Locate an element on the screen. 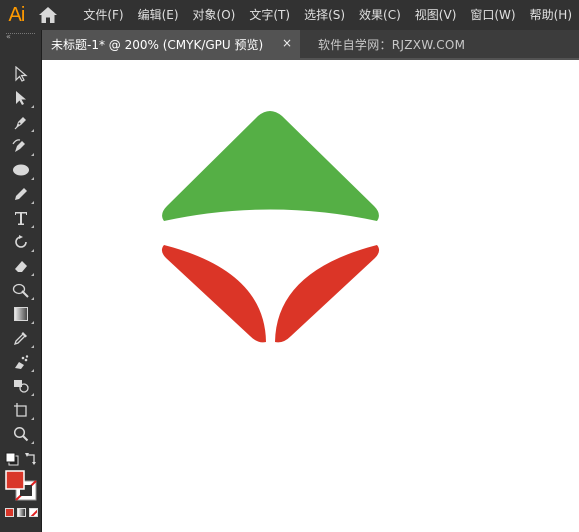 The height and width of the screenshot is (532, 579). swap-colors-button is located at coordinates (31, 458).